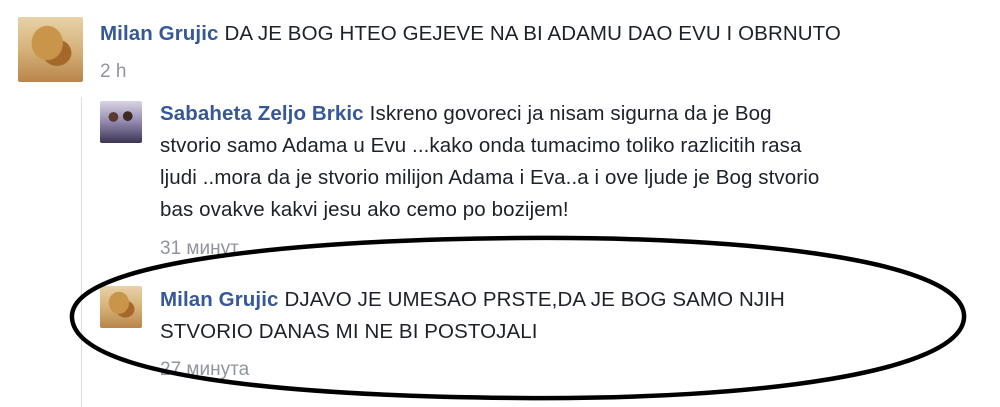  What do you see at coordinates (349, 331) in the screenshot?
I see `comment-body-line: STVORIO DANAS MI NE BI POSTOJALI` at bounding box center [349, 331].